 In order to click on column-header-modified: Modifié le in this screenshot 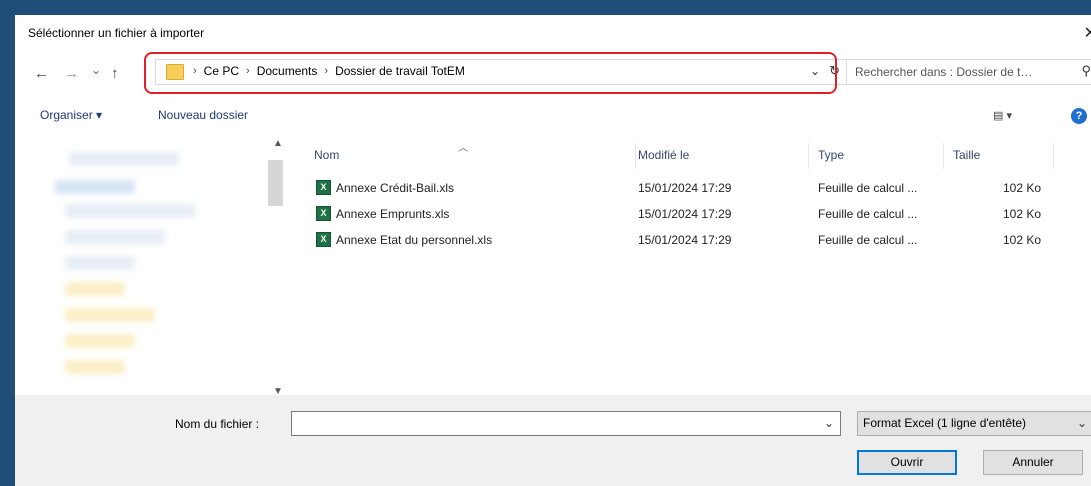, I will do `click(663, 155)`.